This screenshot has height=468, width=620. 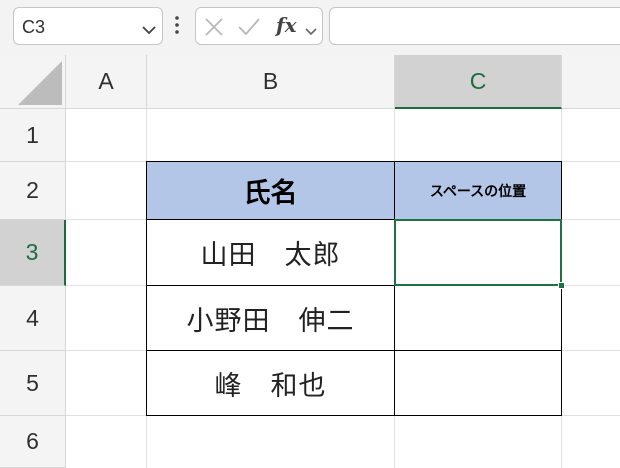 What do you see at coordinates (33, 442) in the screenshot?
I see `row-header-6: 6` at bounding box center [33, 442].